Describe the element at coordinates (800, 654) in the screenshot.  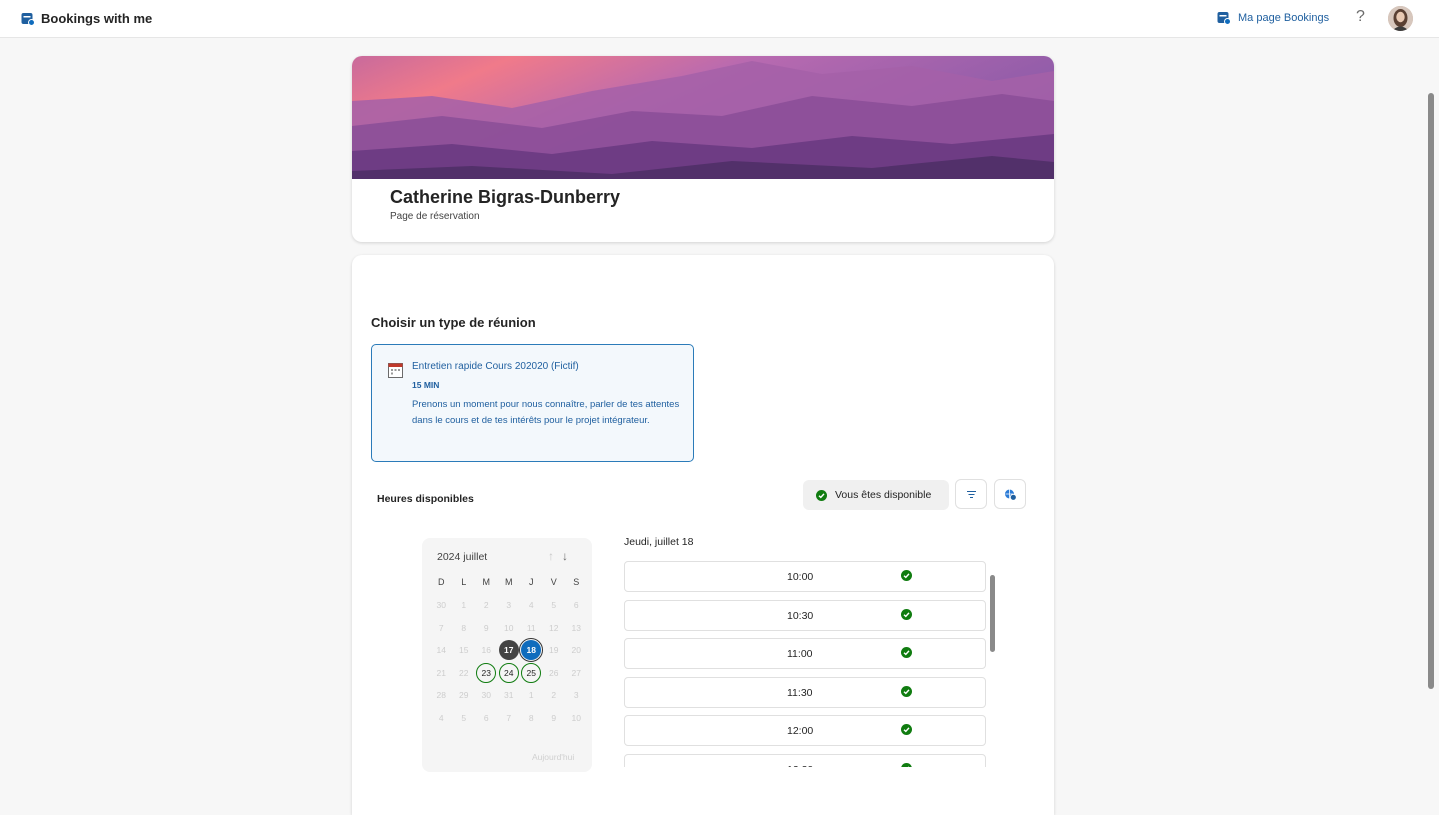
I see `time-slot-label: 11:00` at that location.